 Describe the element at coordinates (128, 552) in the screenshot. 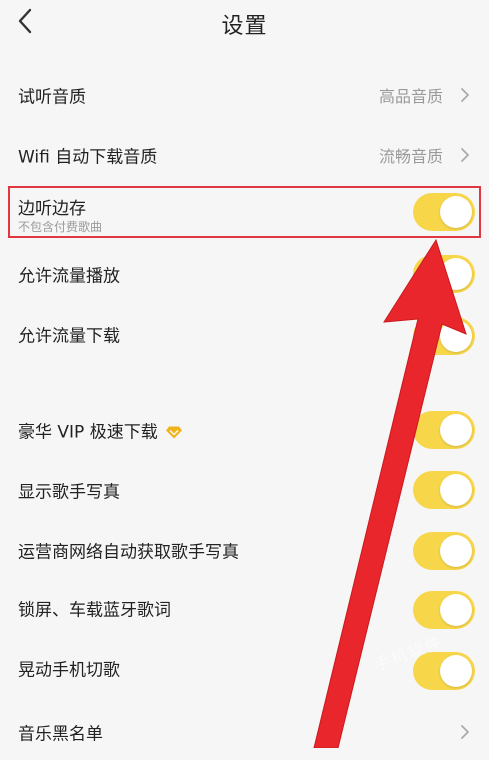

I see `carrier-auto-photo-label: 运营商网络自动获取歌手写真` at that location.